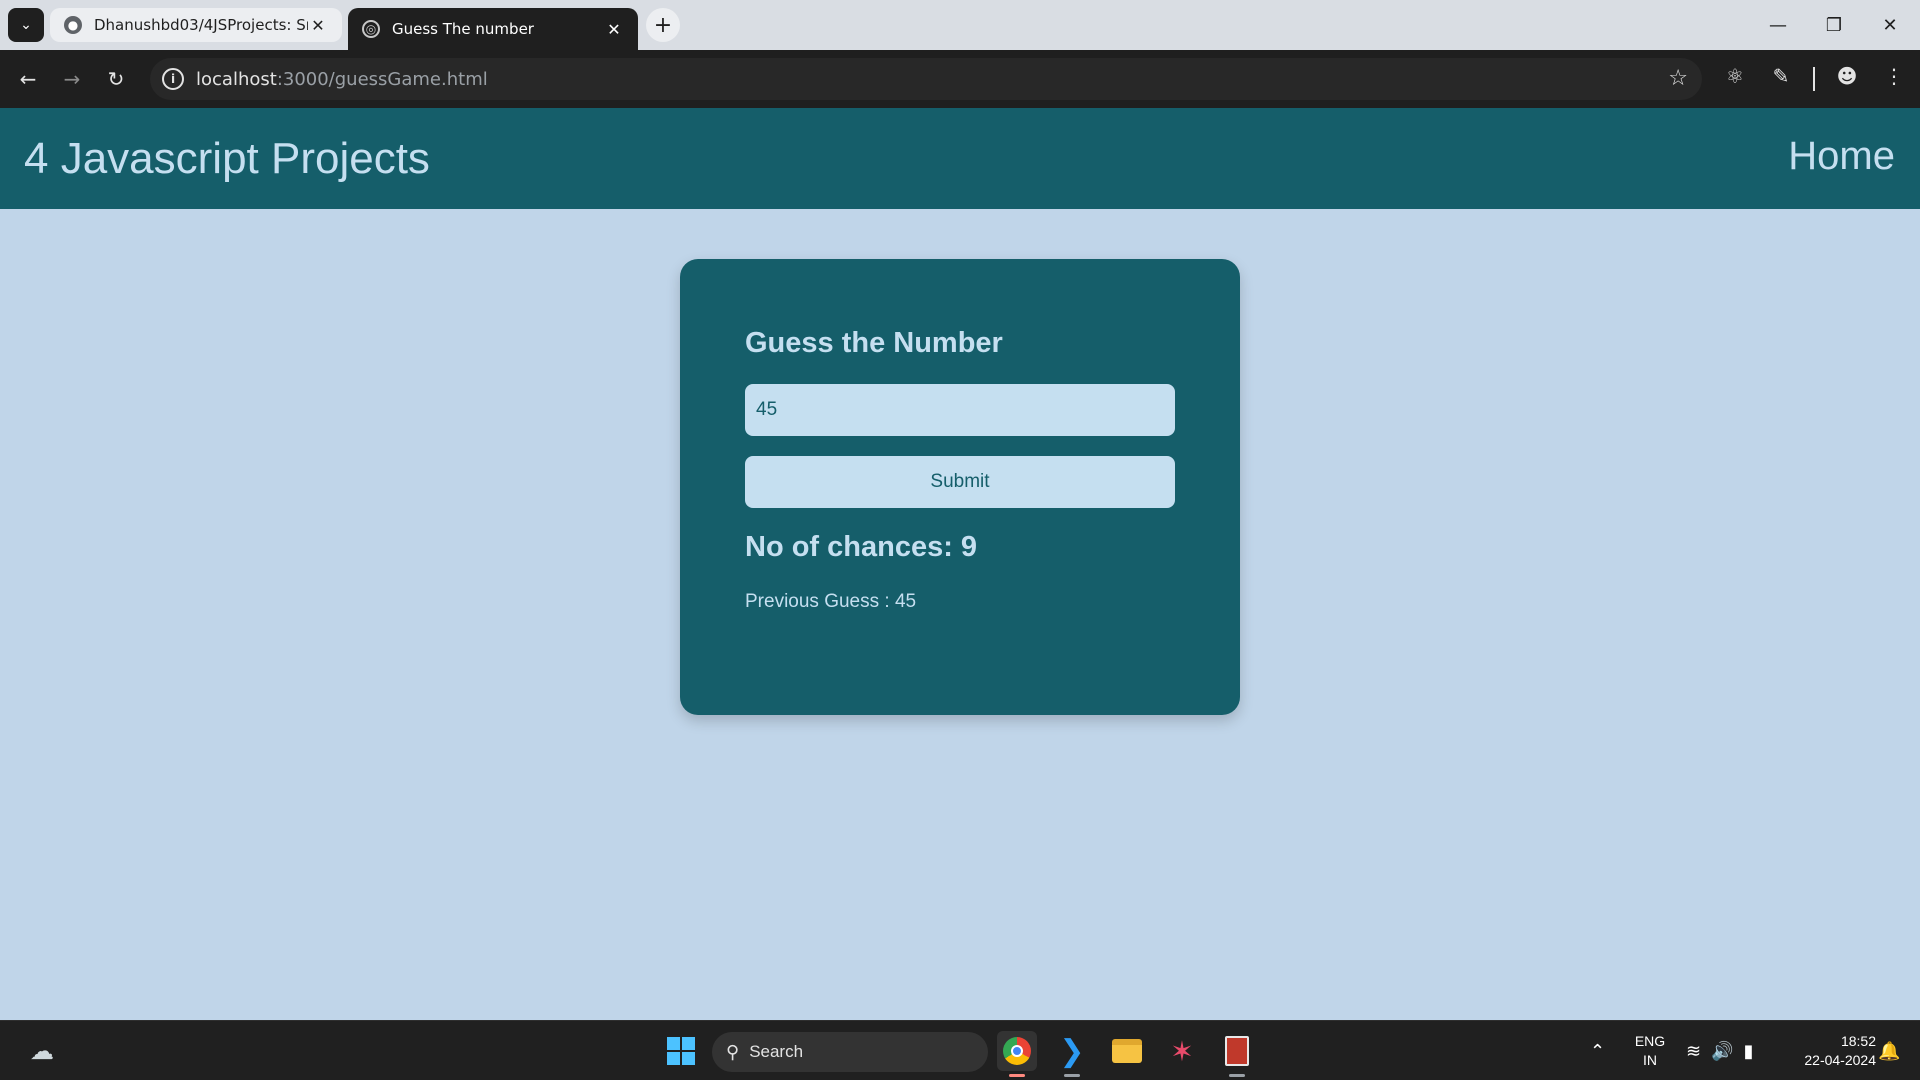  Describe the element at coordinates (173, 79) in the screenshot. I see `site-info-icon: i` at that location.